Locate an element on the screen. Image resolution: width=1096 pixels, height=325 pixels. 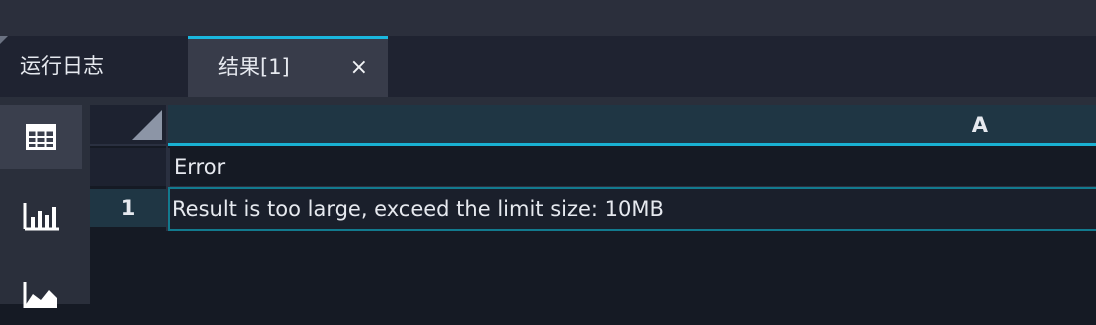
window-top-strip is located at coordinates (548, 18).